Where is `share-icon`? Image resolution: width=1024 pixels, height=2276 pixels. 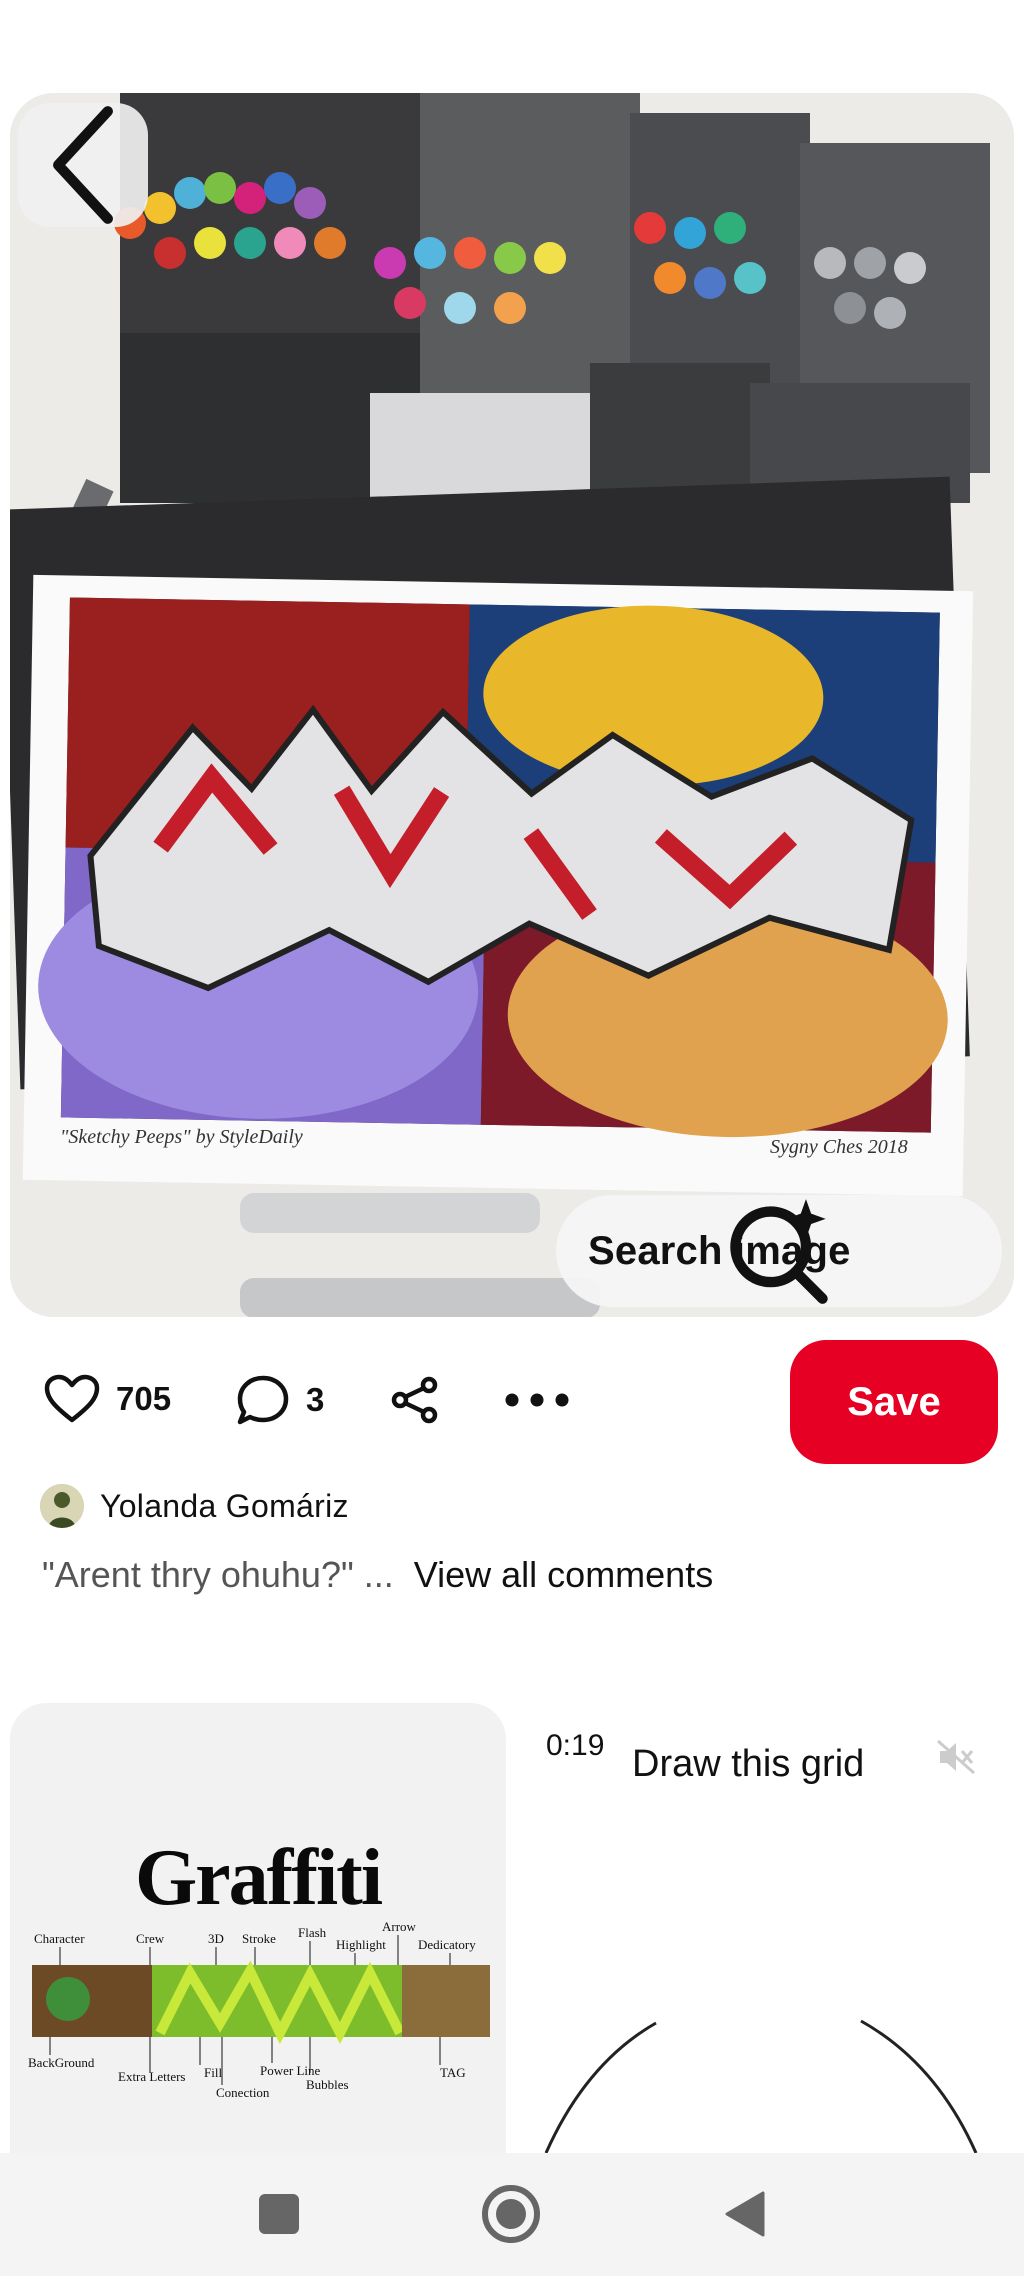 share-icon is located at coordinates (414, 1400).